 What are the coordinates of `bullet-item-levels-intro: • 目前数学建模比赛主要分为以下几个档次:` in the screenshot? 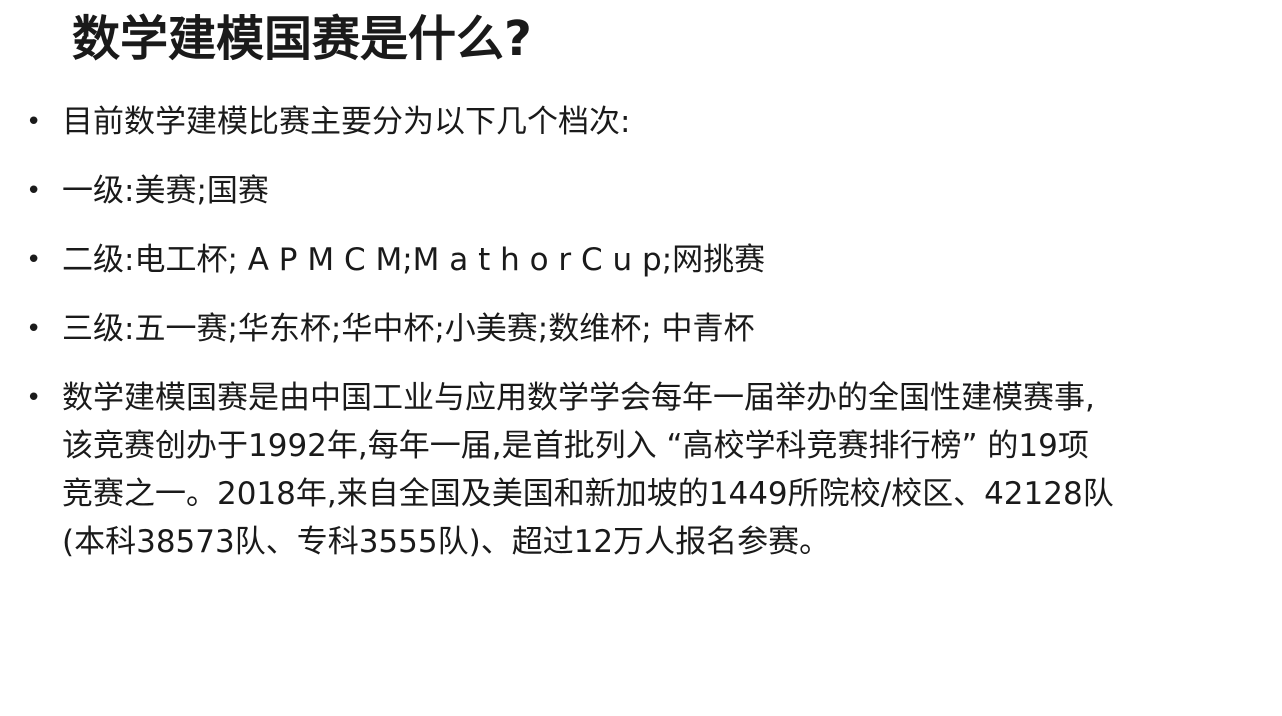 It's located at (642, 122).